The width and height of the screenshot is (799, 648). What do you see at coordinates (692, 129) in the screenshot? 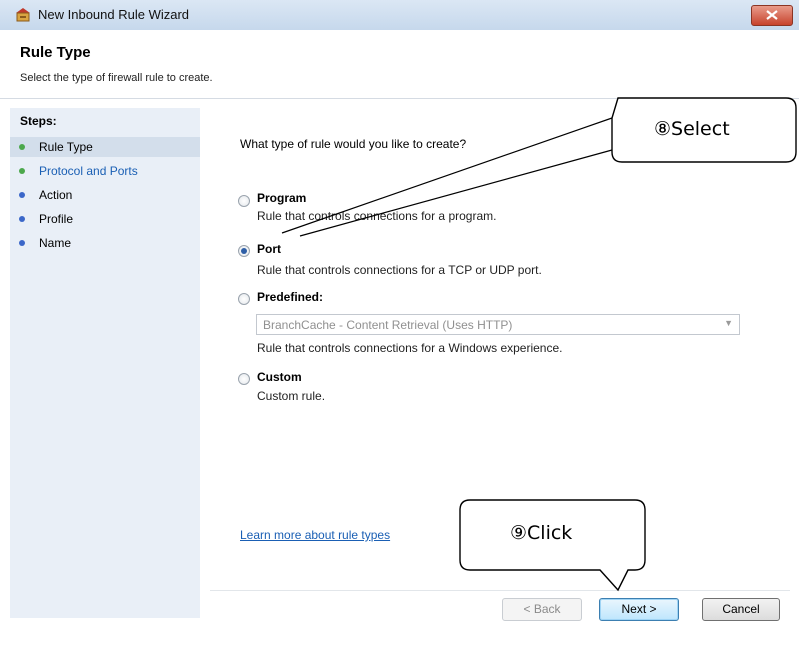
I see `select-callout-text: ⑧Select` at bounding box center [692, 129].